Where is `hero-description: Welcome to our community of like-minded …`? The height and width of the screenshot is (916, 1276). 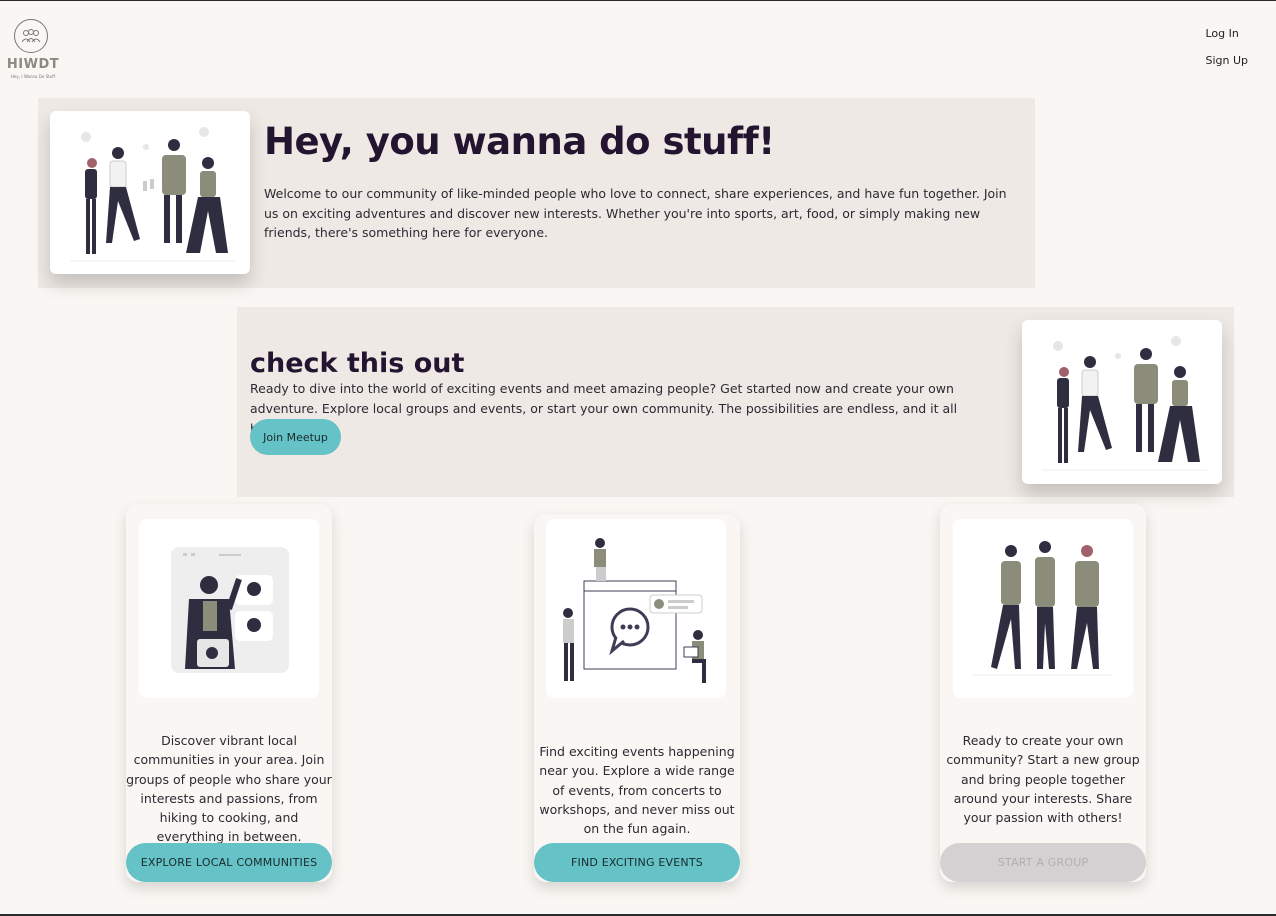 hero-description: Welcome to our community of like-minded … is located at coordinates (635, 213).